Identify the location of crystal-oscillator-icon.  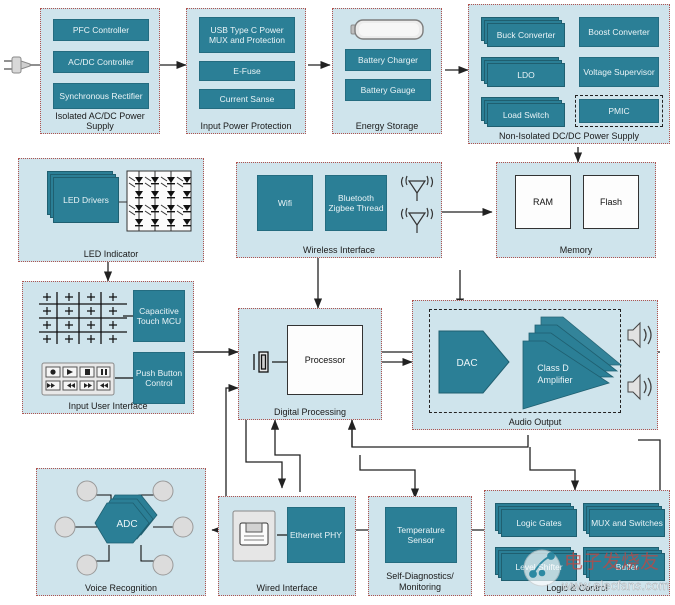
(261, 362).